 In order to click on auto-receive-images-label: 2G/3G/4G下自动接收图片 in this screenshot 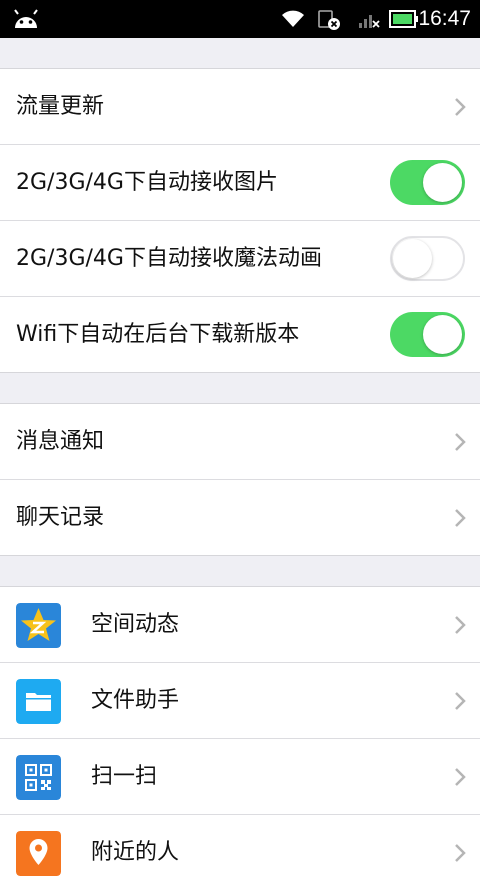, I will do `click(147, 182)`.